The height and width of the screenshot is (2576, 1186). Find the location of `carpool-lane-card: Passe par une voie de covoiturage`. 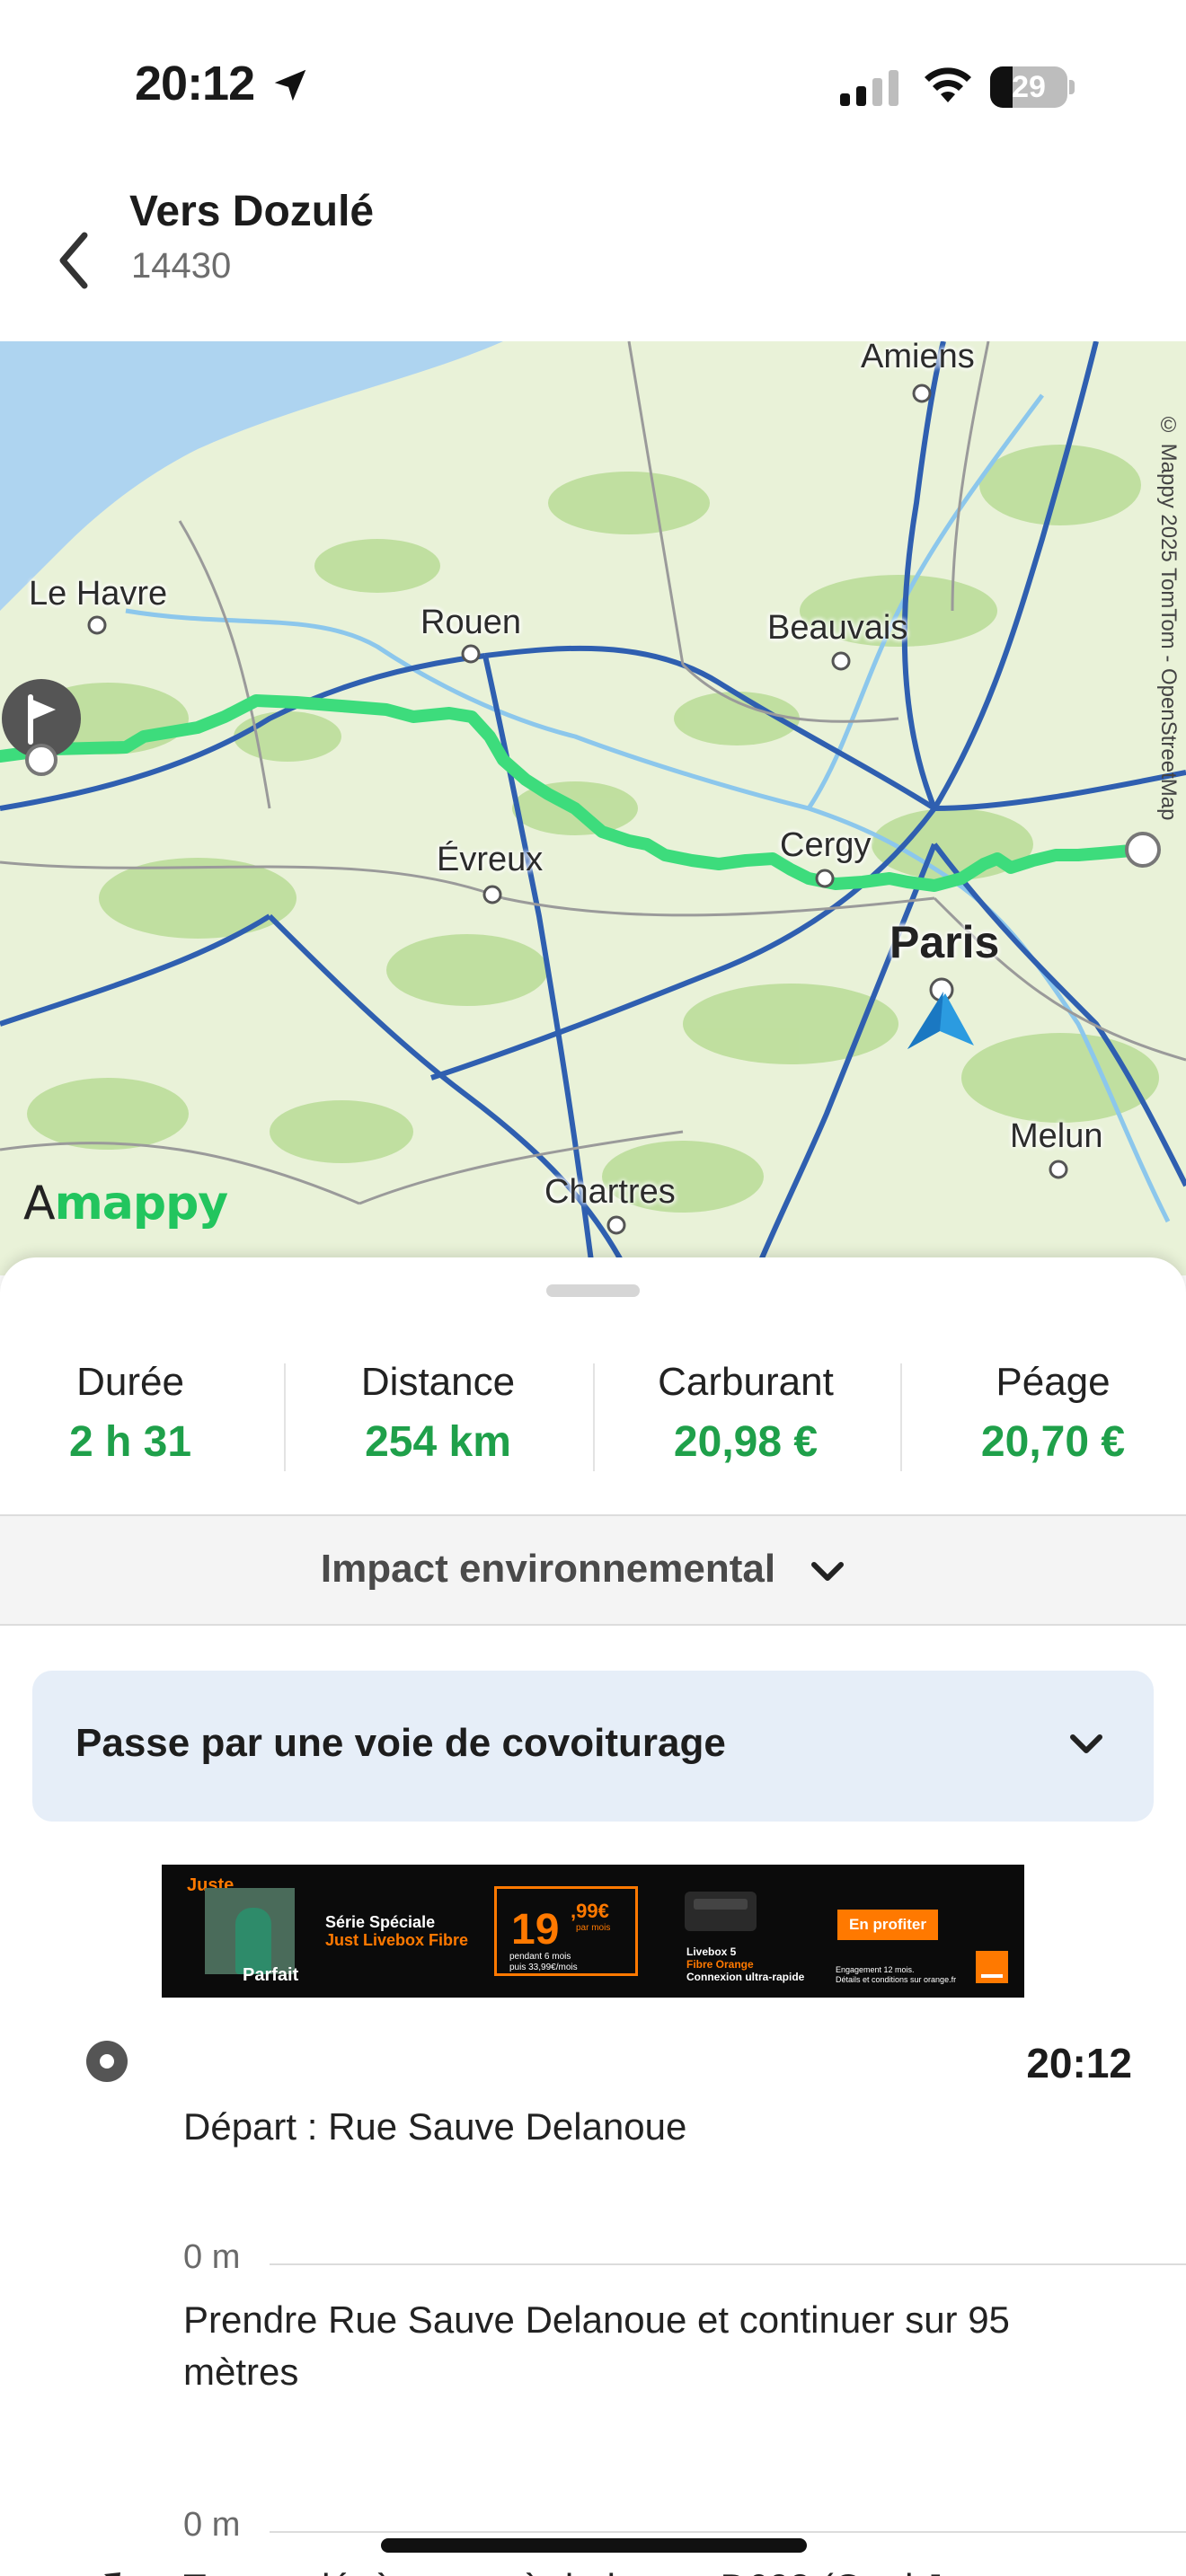

carpool-lane-card: Passe par une voie de covoiturage is located at coordinates (593, 1746).